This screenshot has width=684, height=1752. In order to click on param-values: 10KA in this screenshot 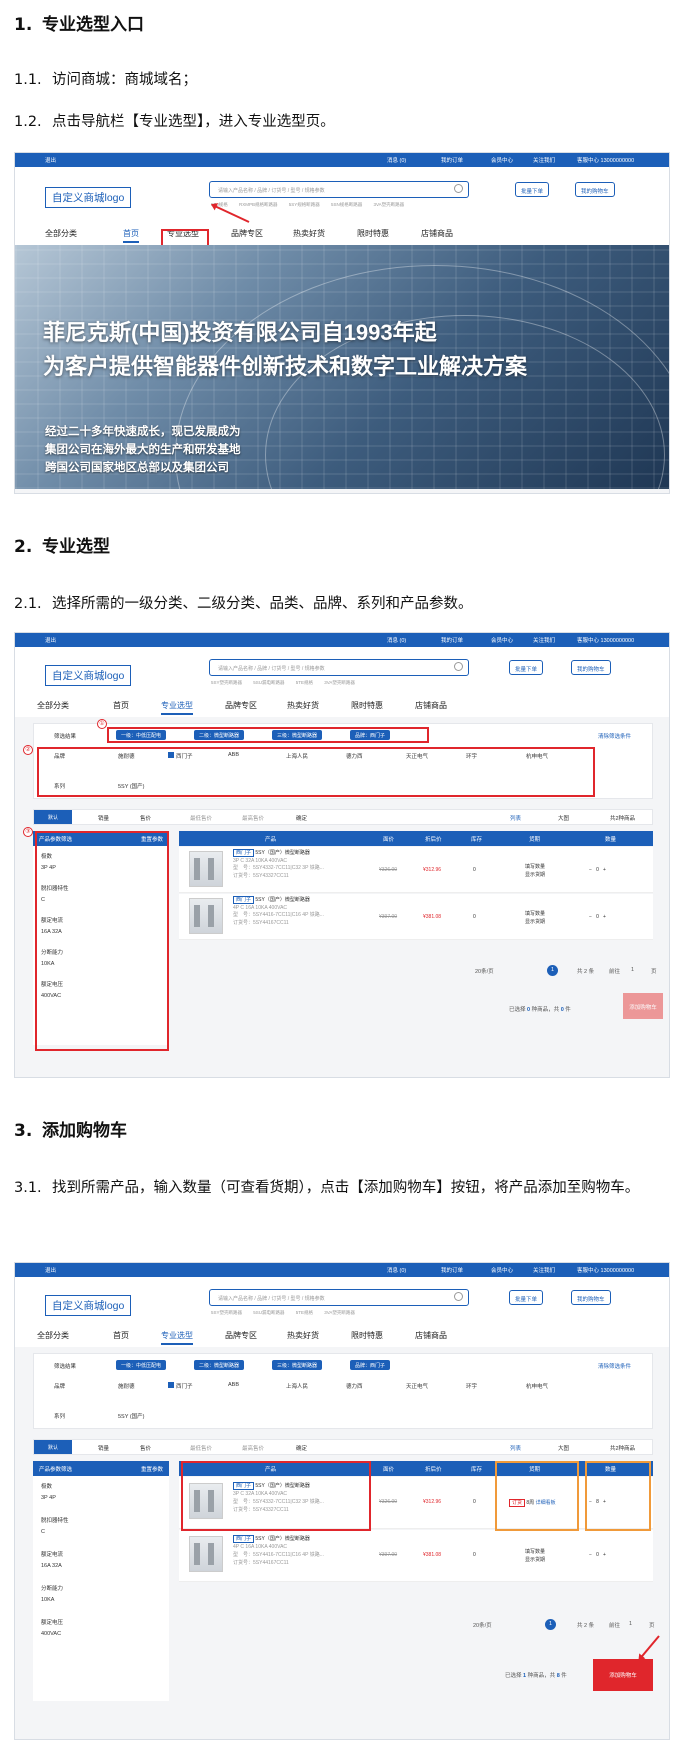, I will do `click(101, 1600)`.